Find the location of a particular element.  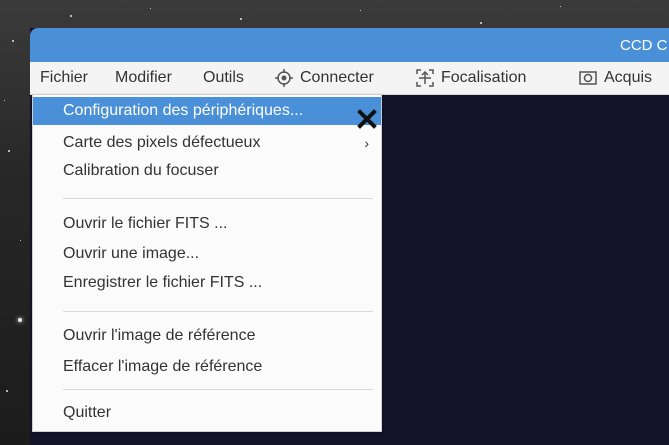

menu-fichier: Fichier is located at coordinates (64, 78).